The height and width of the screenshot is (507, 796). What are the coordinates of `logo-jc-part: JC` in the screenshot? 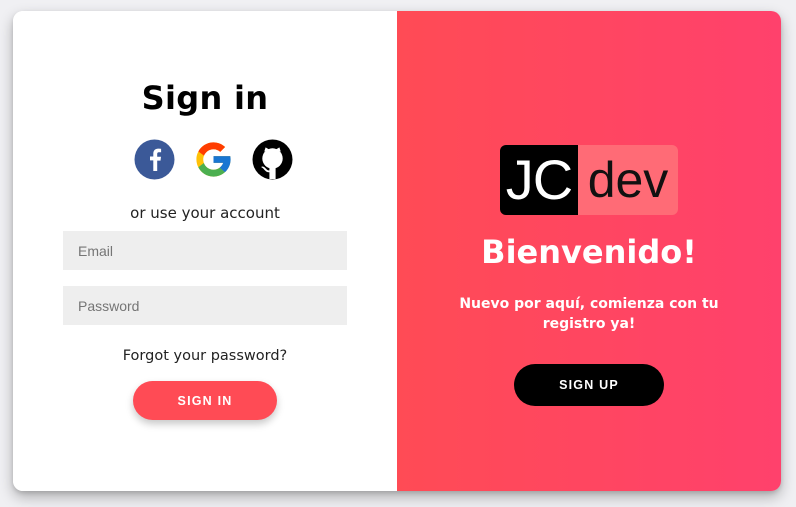 It's located at (539, 180).